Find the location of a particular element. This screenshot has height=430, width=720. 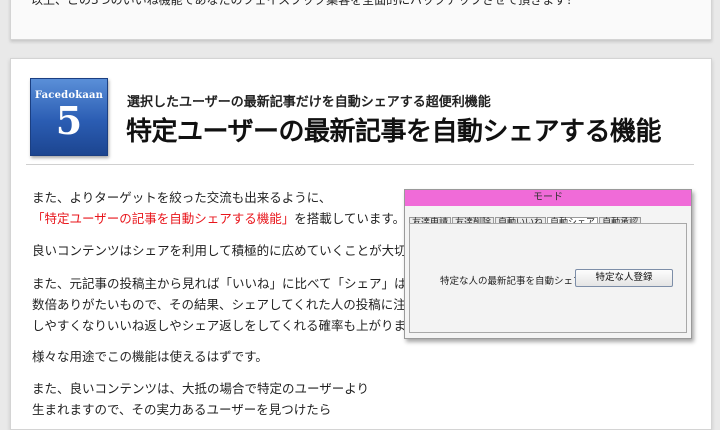

feature-title: 特定ユーザーの最新記事を自動シェアする機能 is located at coordinates (393, 132).